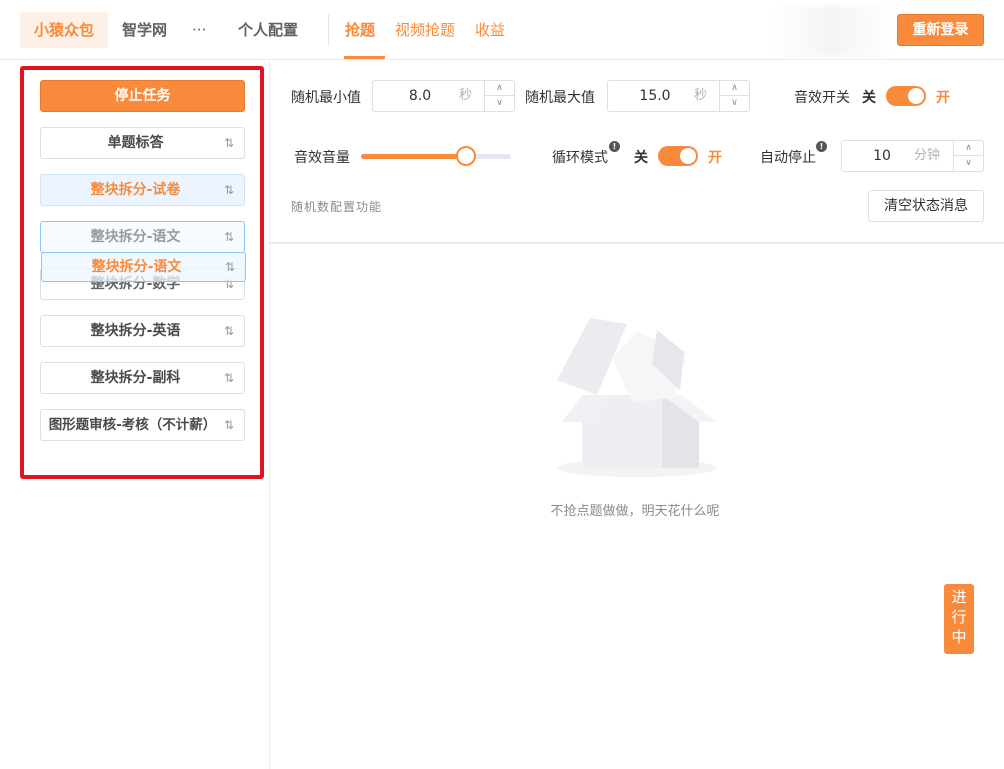 This screenshot has width=1004, height=769. I want to click on loop-on-label: 开, so click(715, 158).